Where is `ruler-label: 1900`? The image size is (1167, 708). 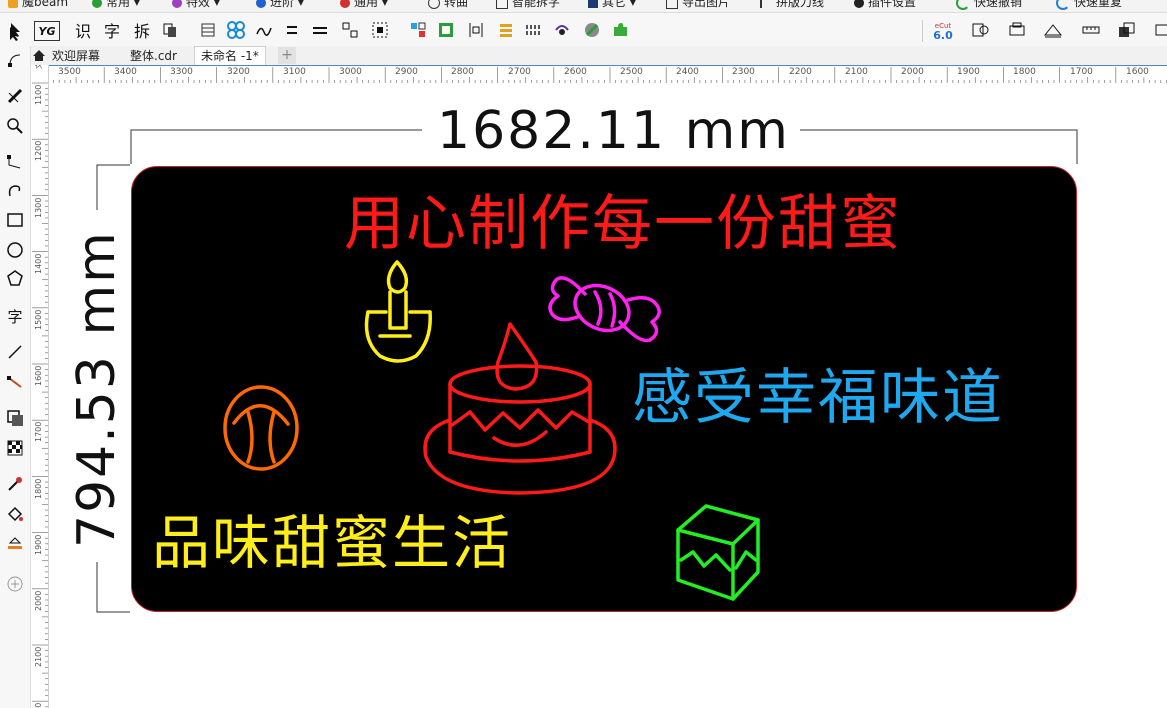 ruler-label: 1900 is located at coordinates (968, 72).